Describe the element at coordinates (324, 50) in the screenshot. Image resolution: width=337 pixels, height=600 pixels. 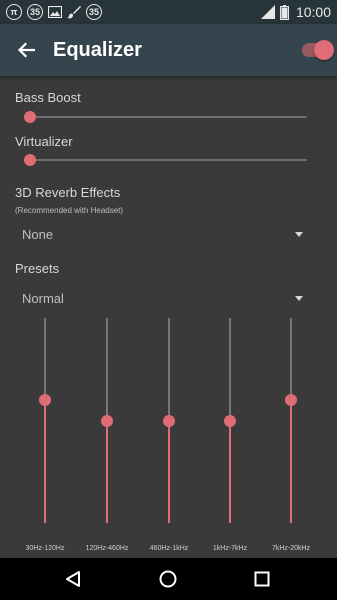
I see `toggle-thumb` at that location.